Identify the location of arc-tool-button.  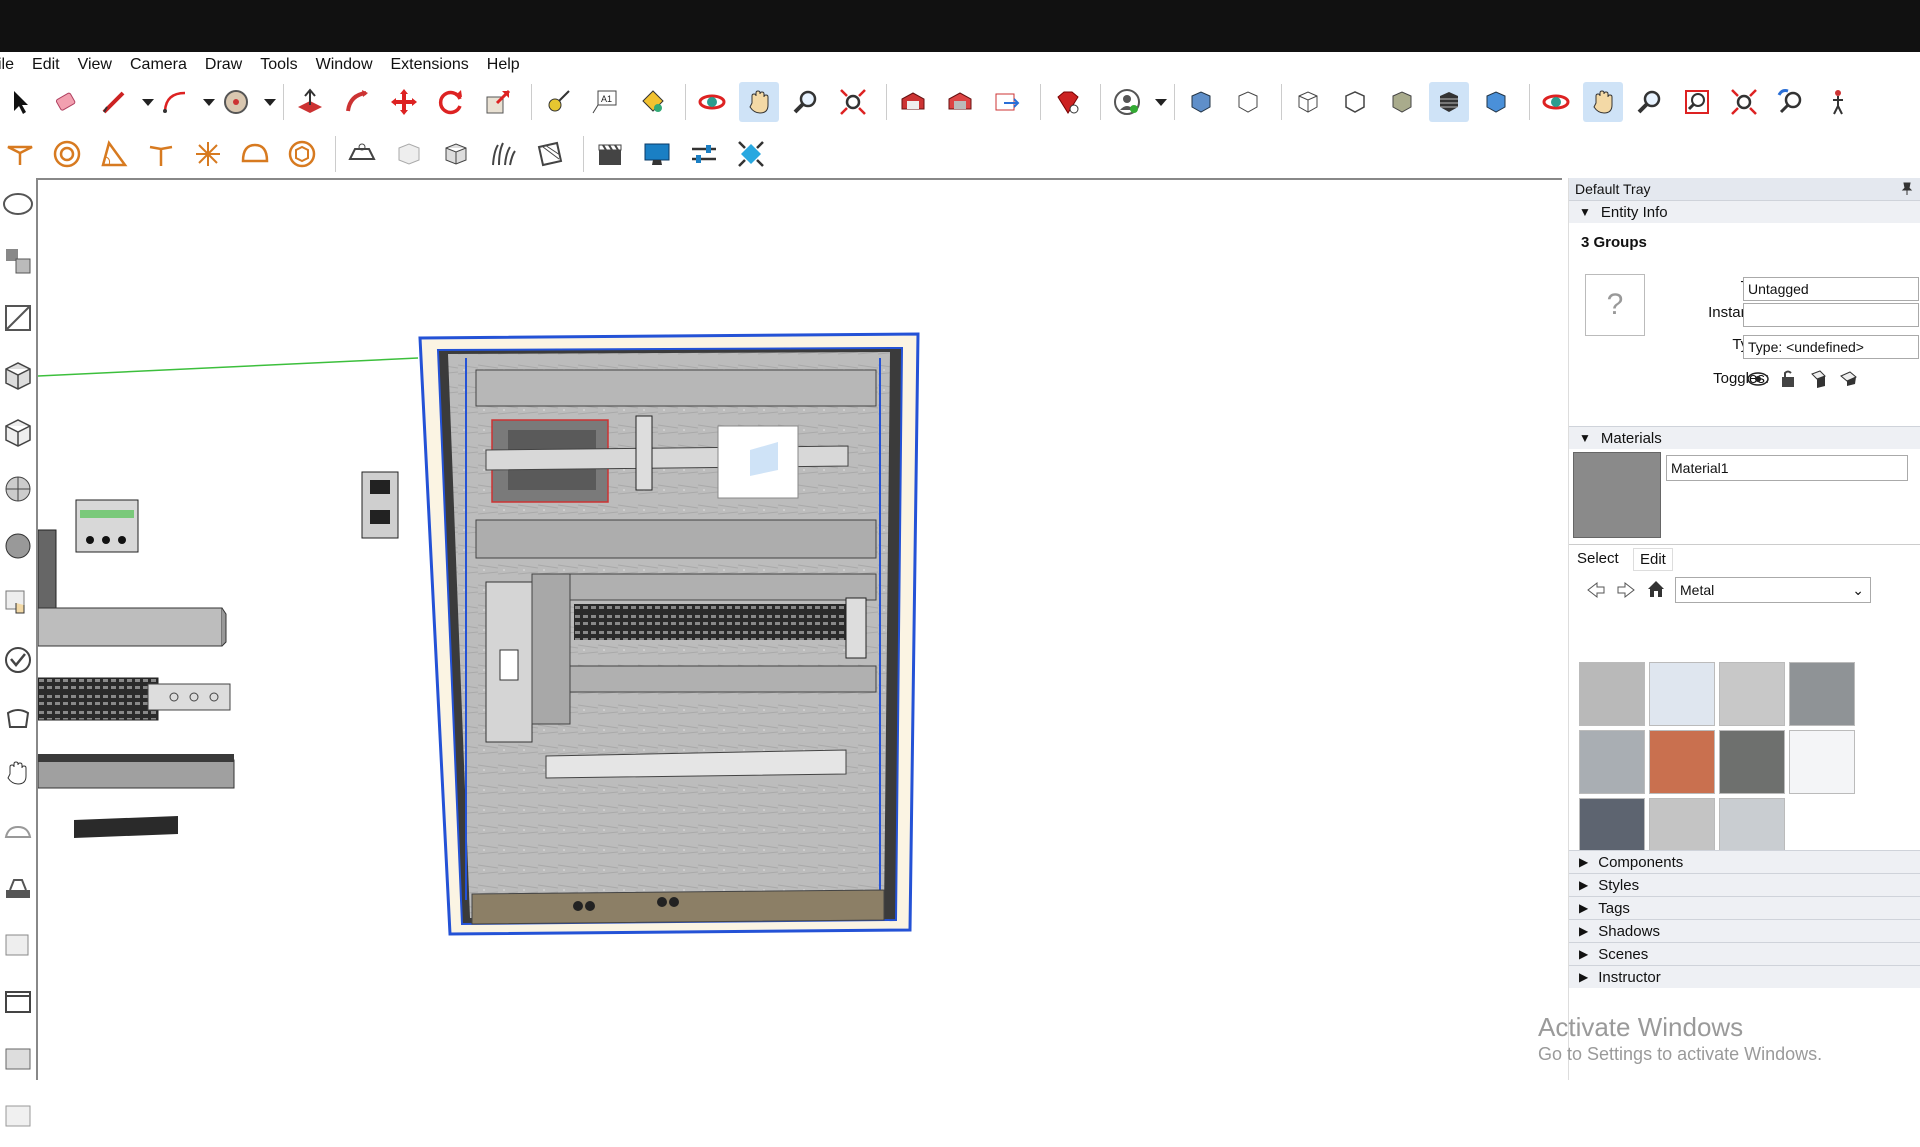
(175, 102).